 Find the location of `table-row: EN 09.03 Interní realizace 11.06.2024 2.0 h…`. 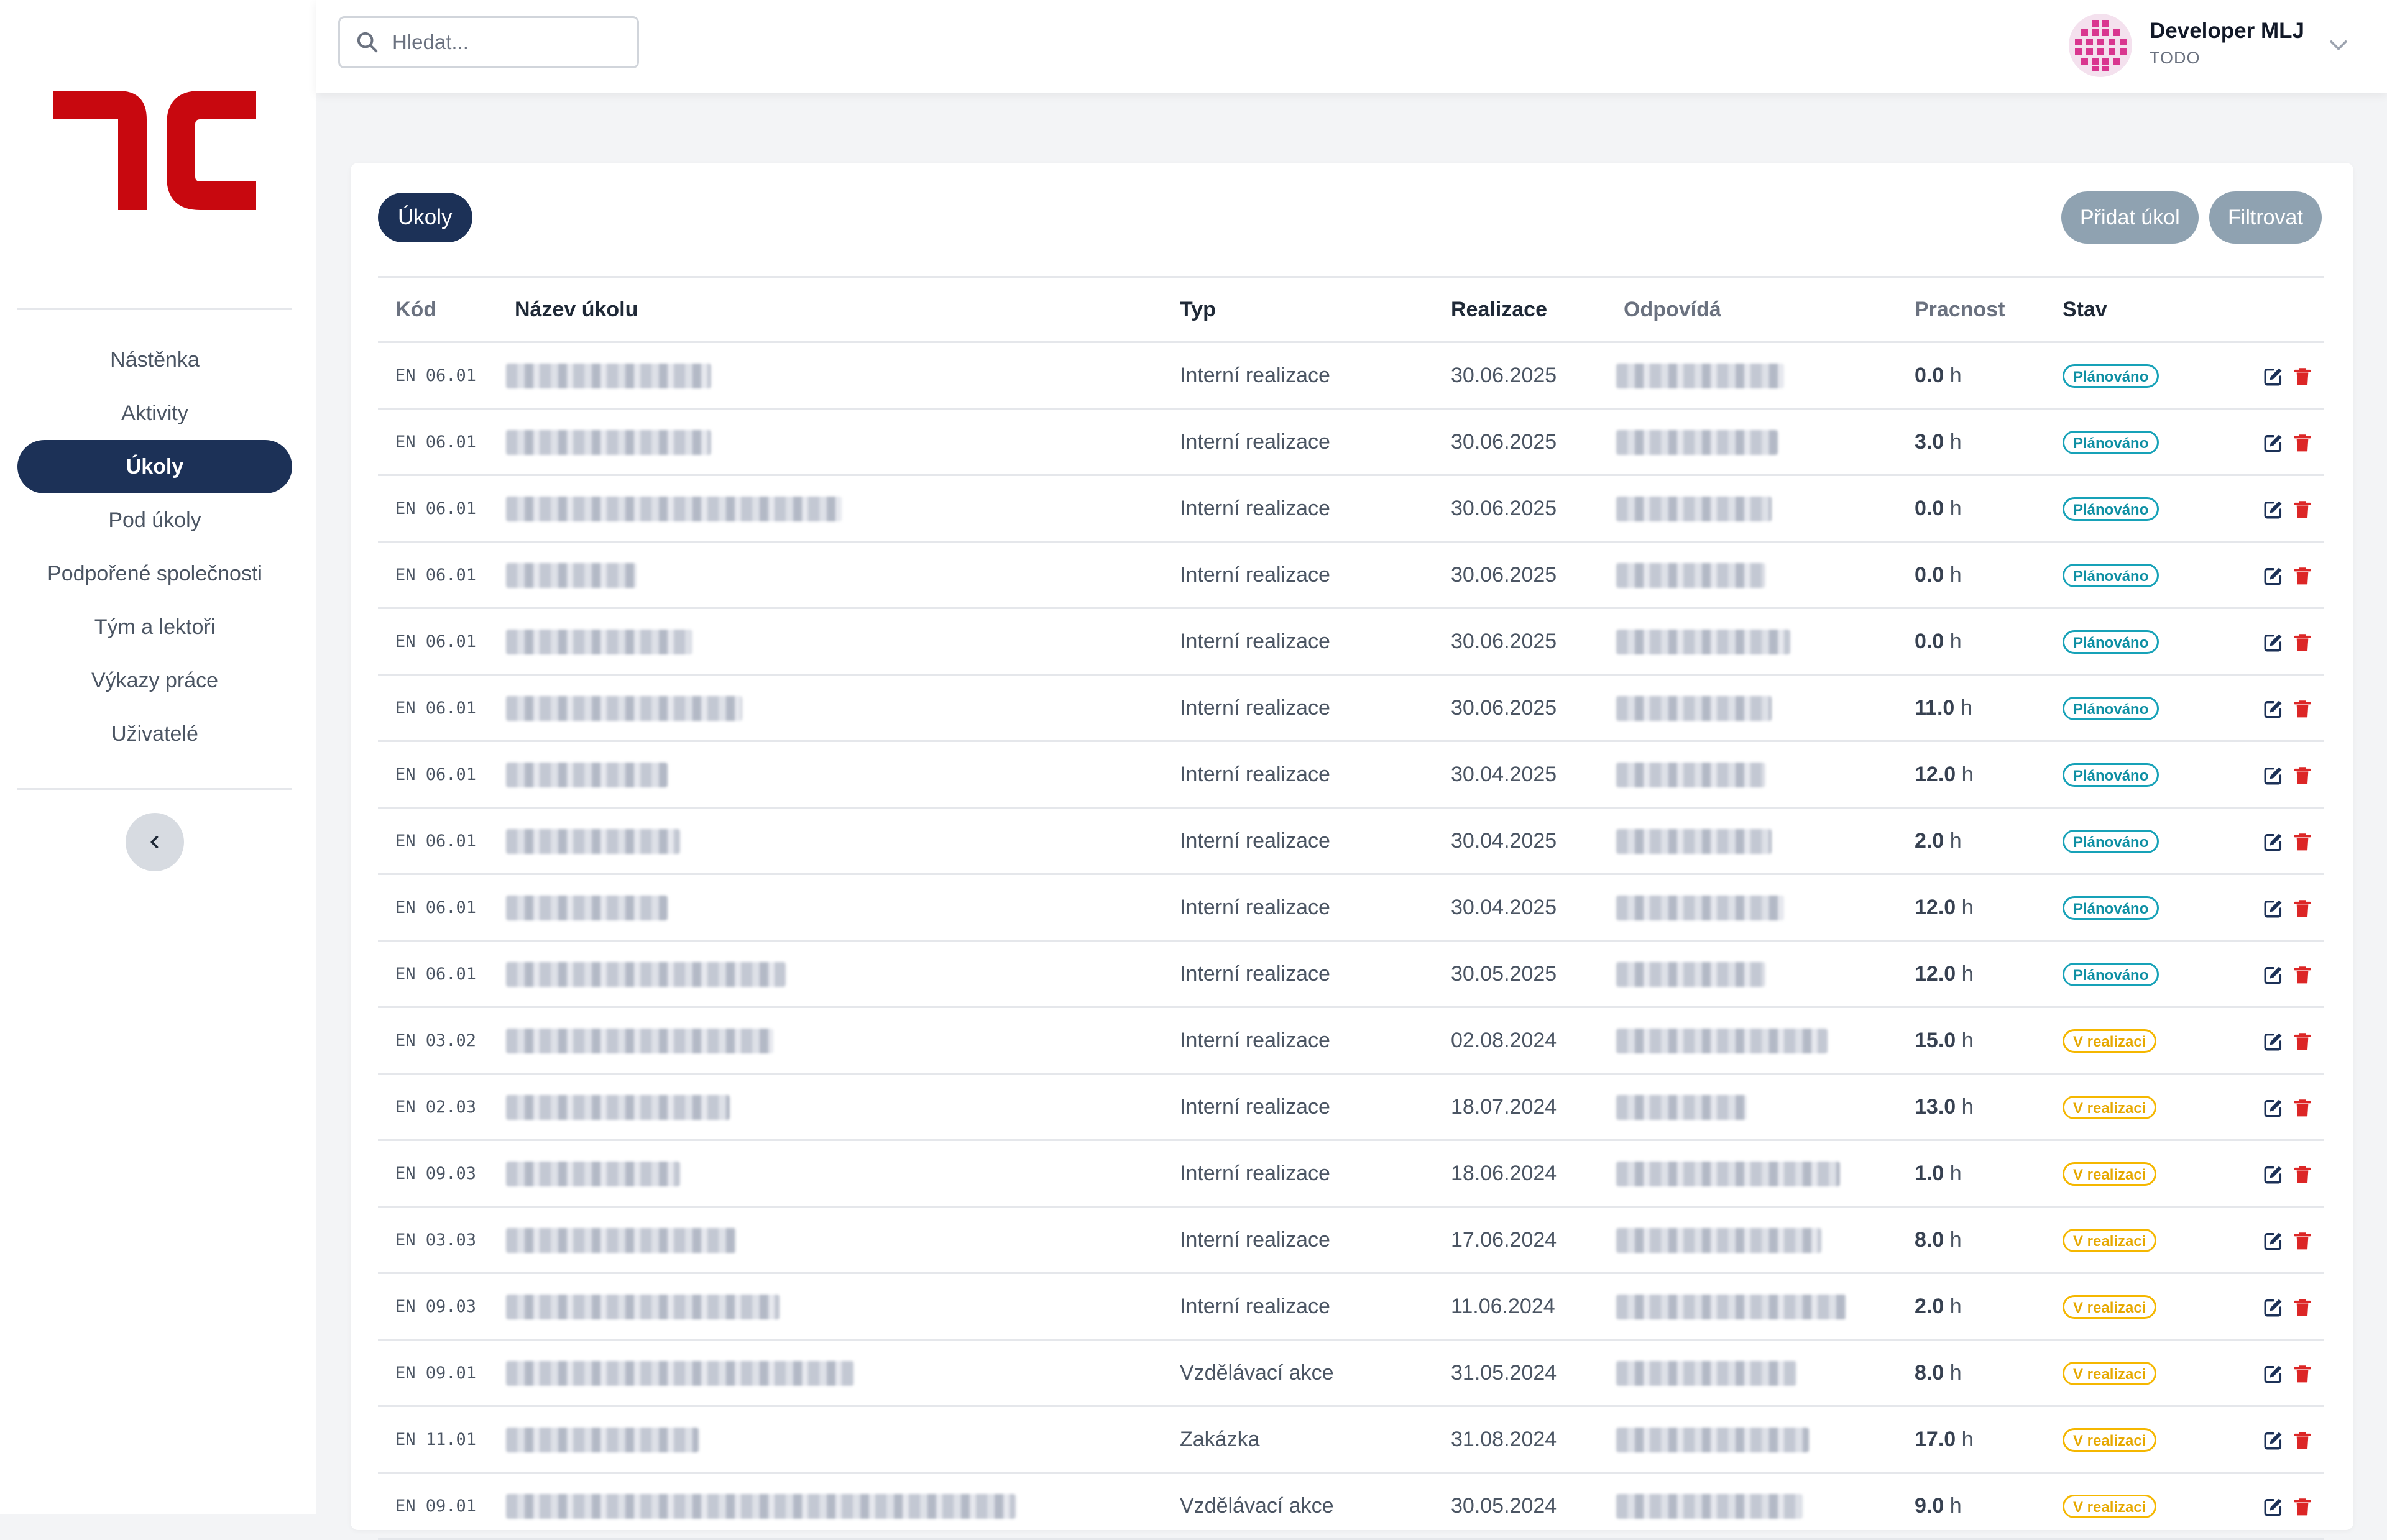

table-row: EN 09.03 Interní realizace 11.06.2024 2.0 h… is located at coordinates (1351, 1307).